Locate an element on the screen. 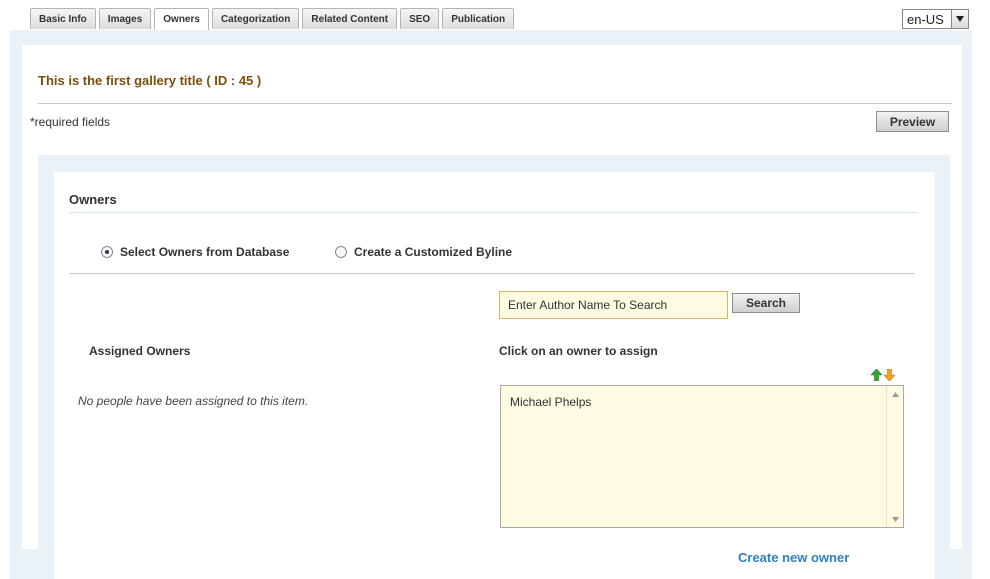  scroll-down-icon is located at coordinates (895, 519).